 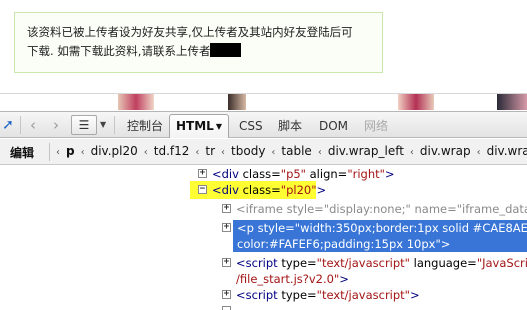 What do you see at coordinates (376, 126) in the screenshot?
I see `tab-net: 网络` at bounding box center [376, 126].